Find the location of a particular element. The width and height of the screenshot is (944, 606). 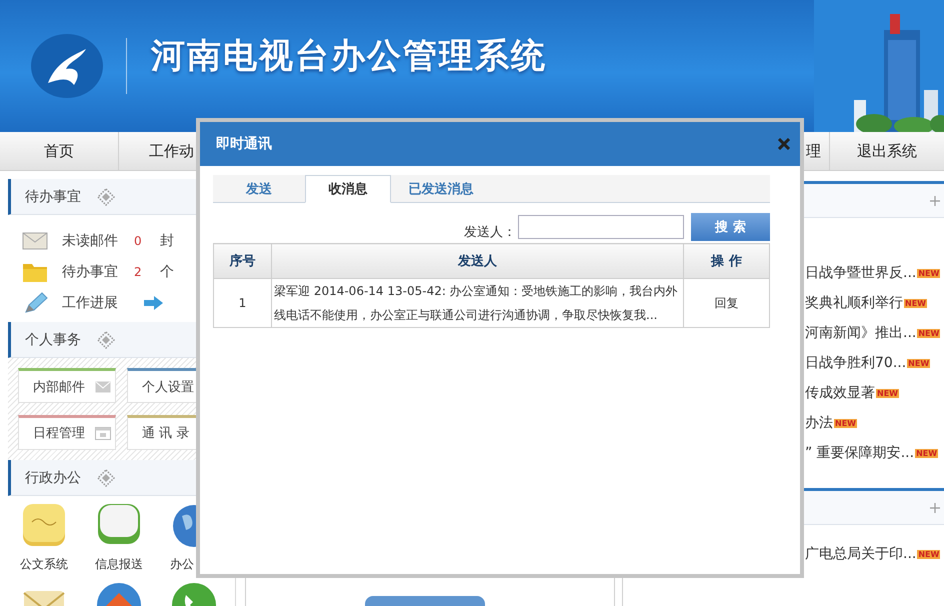

right-arrow-icon is located at coordinates (154, 303).